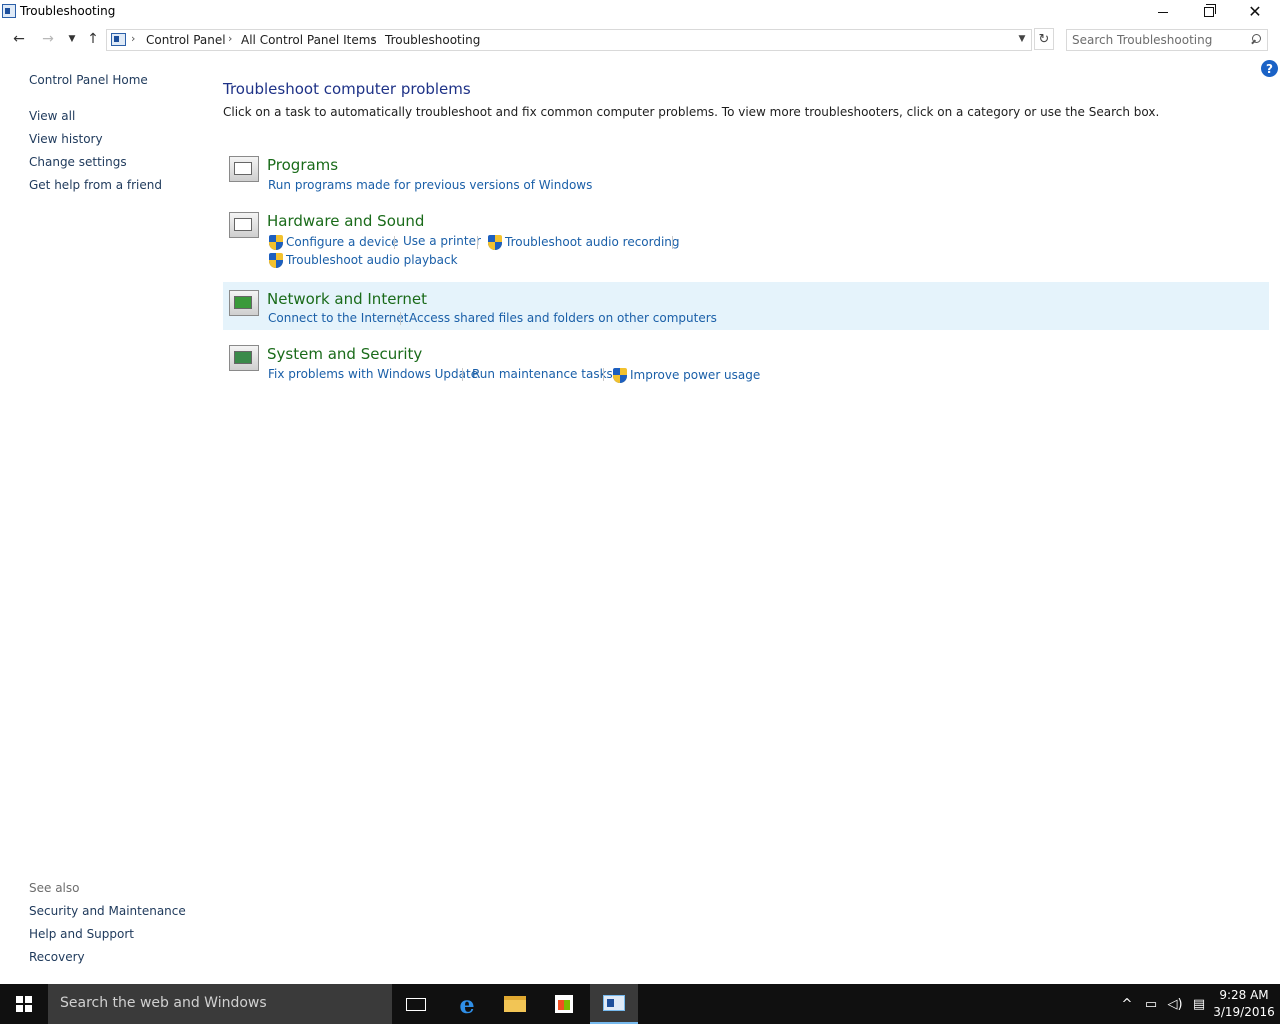  Describe the element at coordinates (515, 1004) in the screenshot. I see `file-explorer-button` at that location.